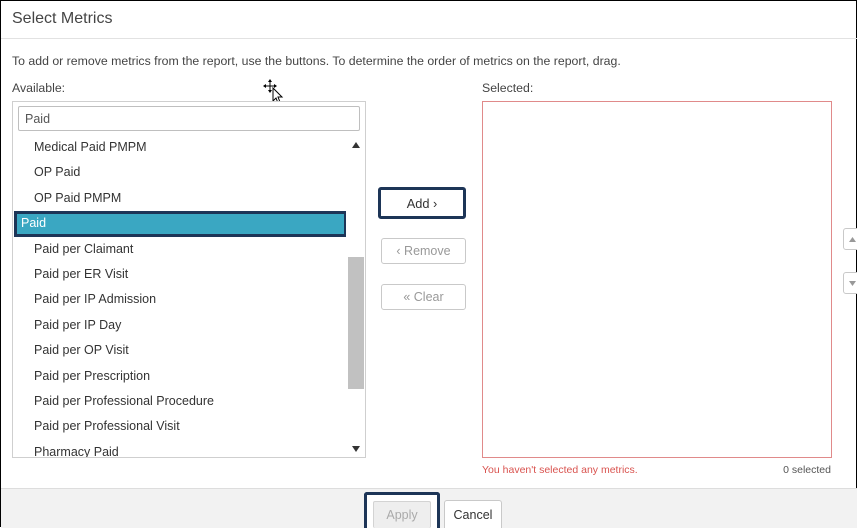  I want to click on apply-button: Apply, so click(402, 514).